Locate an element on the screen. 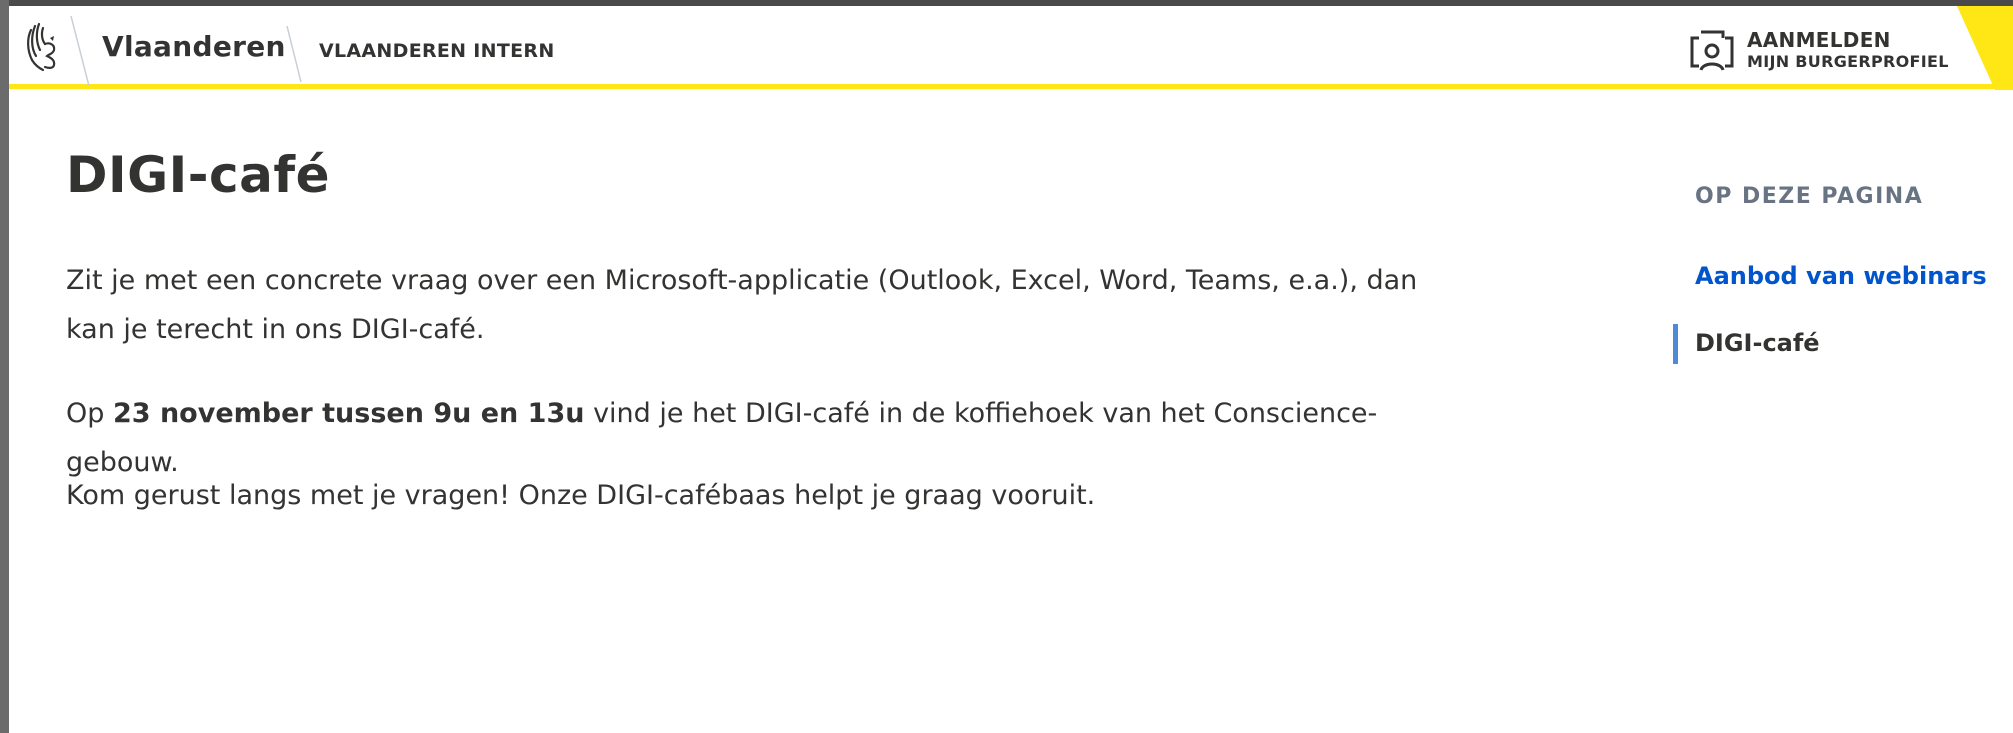 The image size is (2013, 733). on-this-page-title: OP DEZE PAGINA is located at coordinates (1809, 196).